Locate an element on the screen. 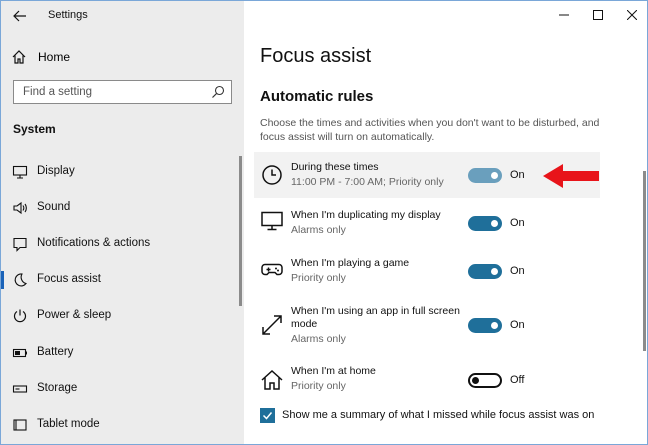 The height and width of the screenshot is (445, 648). fullscreen-icon is located at coordinates (272, 325).